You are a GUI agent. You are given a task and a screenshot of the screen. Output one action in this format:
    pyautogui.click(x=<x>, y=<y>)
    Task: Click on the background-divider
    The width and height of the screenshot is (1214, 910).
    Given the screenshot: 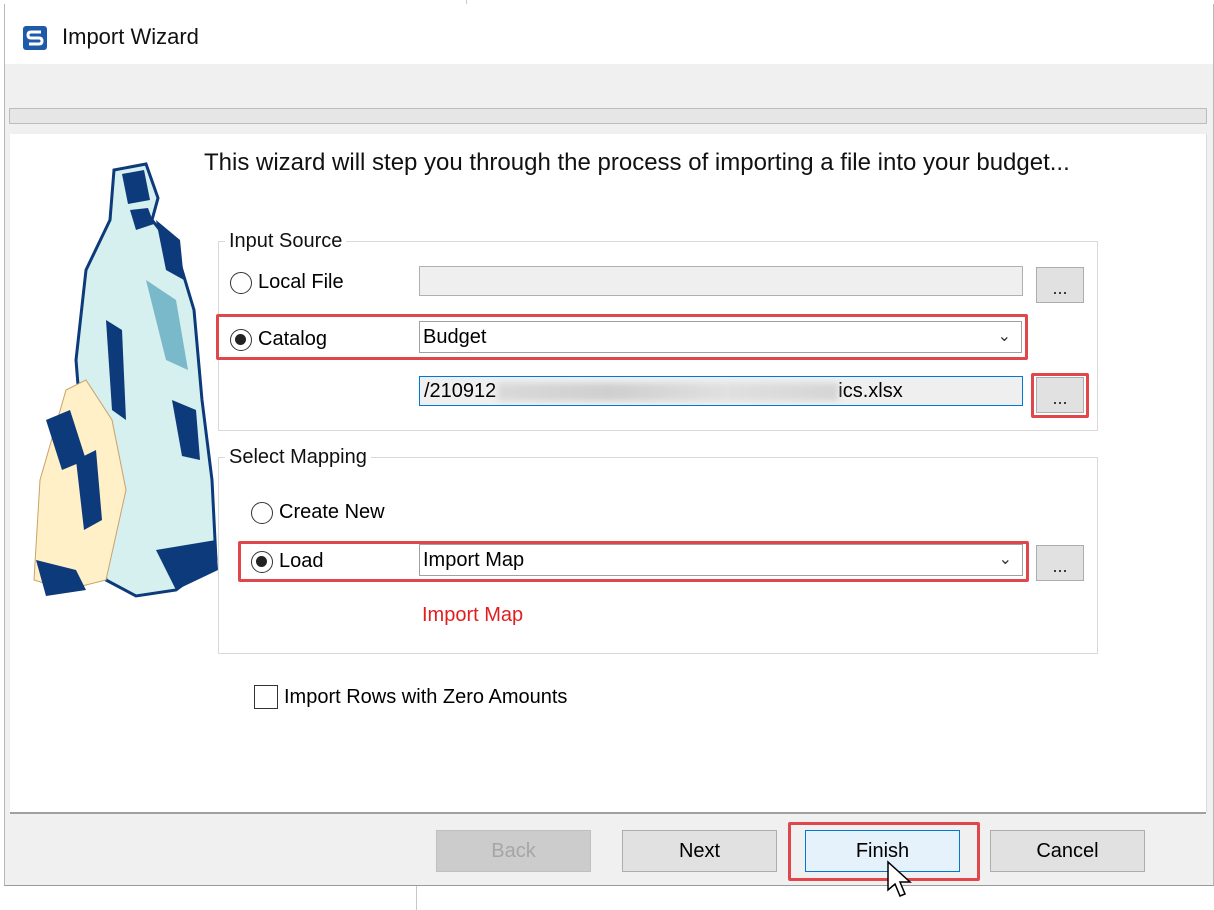 What is the action you would take?
    pyautogui.click(x=416, y=898)
    